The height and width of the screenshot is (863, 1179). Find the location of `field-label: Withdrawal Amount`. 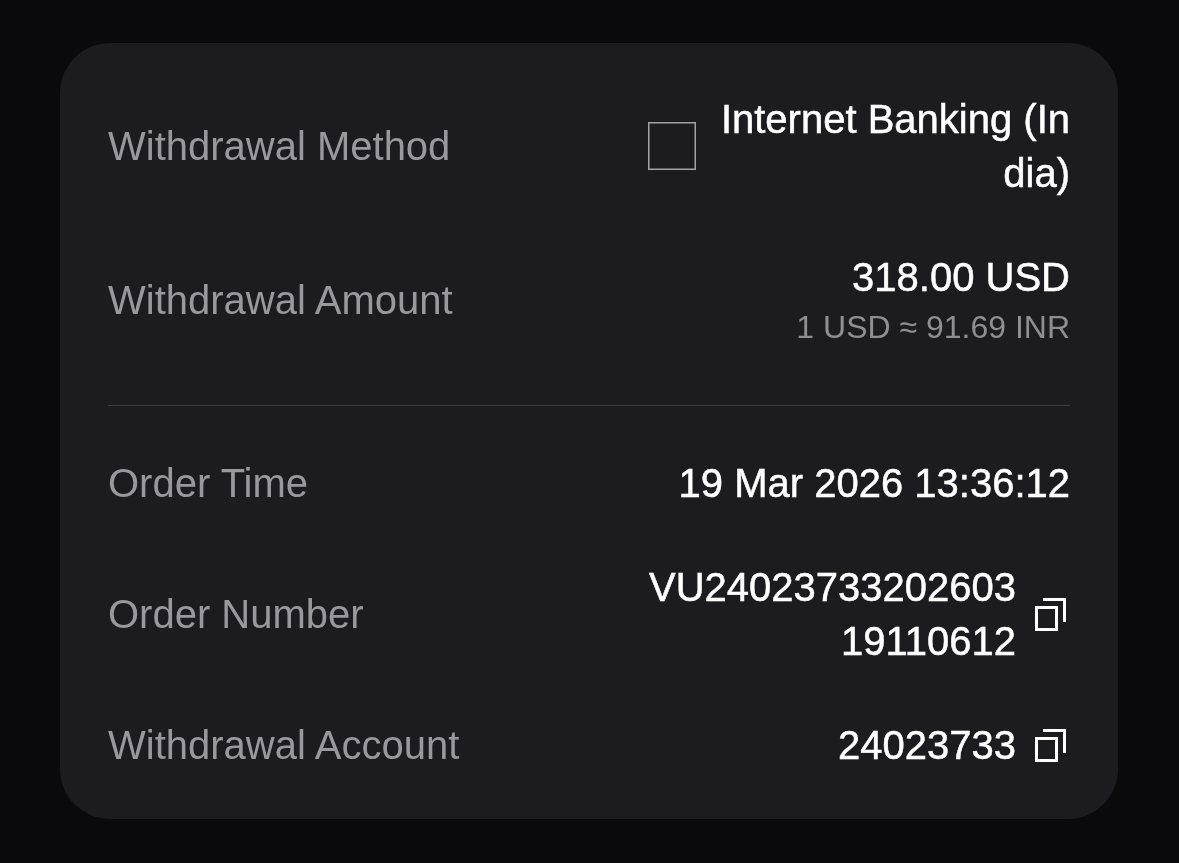

field-label: Withdrawal Amount is located at coordinates (280, 300).